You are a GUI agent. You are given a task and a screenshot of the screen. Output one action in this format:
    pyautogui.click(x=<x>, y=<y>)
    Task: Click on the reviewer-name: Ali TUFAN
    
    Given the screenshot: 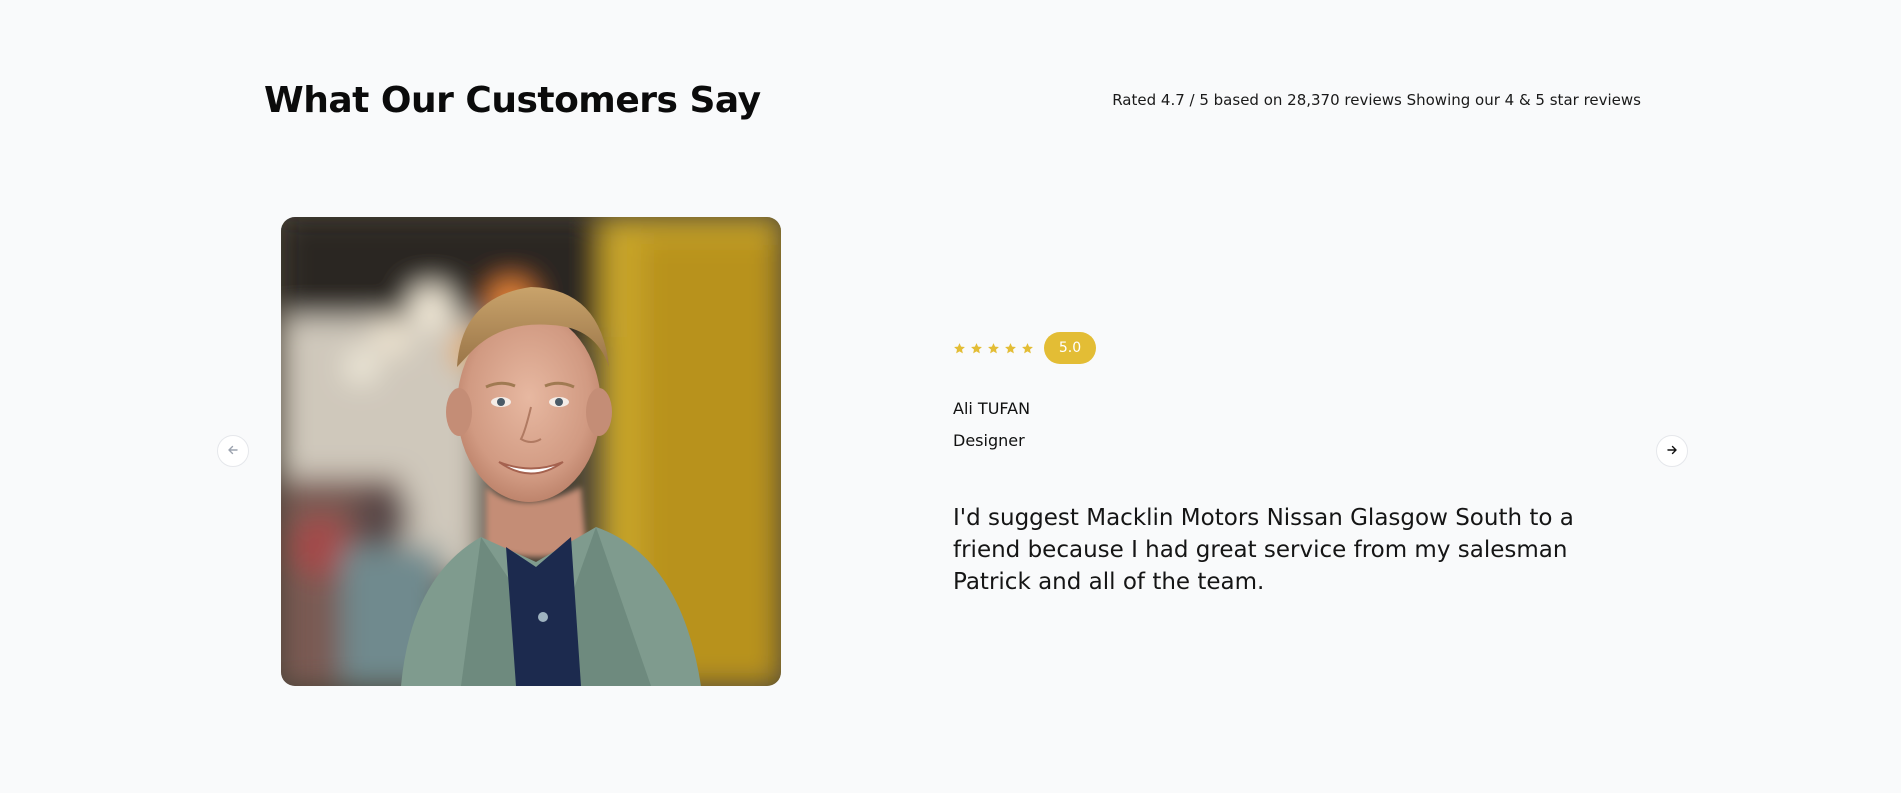 What is the action you would take?
    pyautogui.click(x=992, y=408)
    